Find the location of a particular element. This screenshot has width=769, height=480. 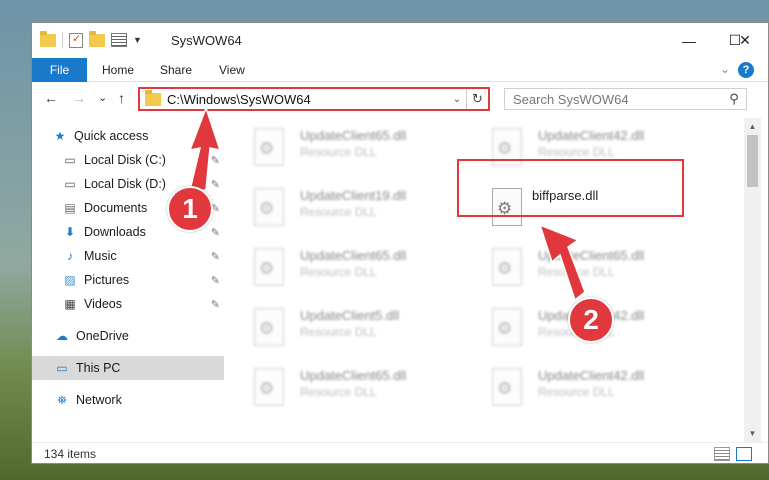

sidebar-item-label: Quick access is located at coordinates (111, 136).